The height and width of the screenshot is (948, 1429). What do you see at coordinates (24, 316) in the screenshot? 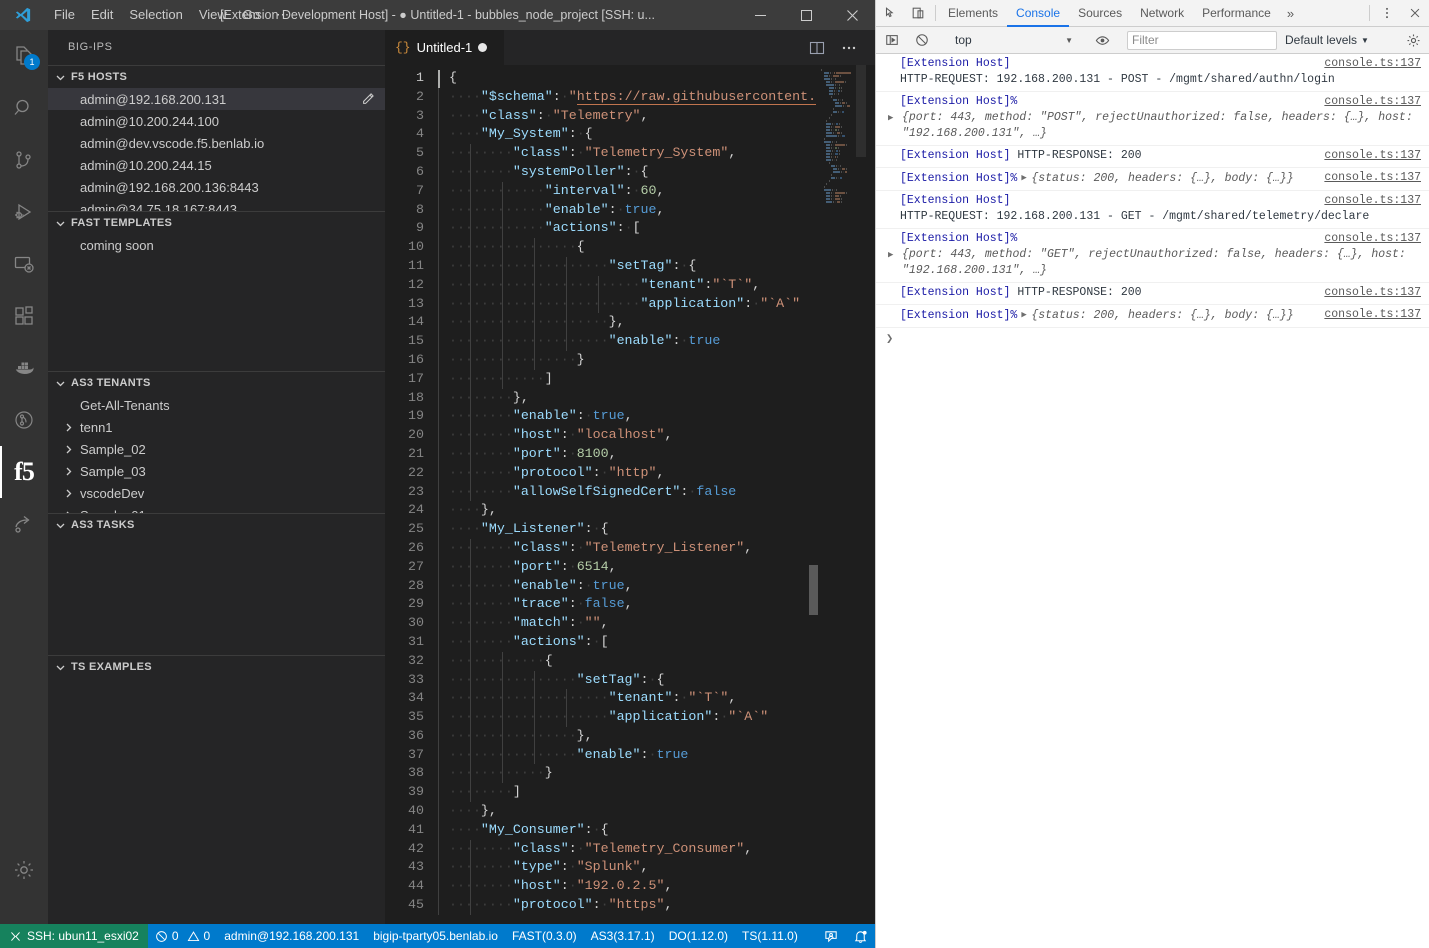
I see `activity-extensions` at bounding box center [24, 316].